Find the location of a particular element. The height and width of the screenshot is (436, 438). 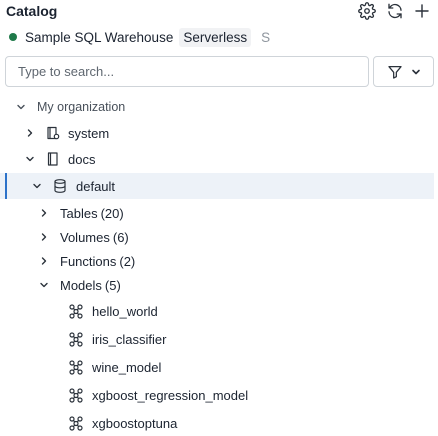

tree-node-docs: docs is located at coordinates (217, 159).